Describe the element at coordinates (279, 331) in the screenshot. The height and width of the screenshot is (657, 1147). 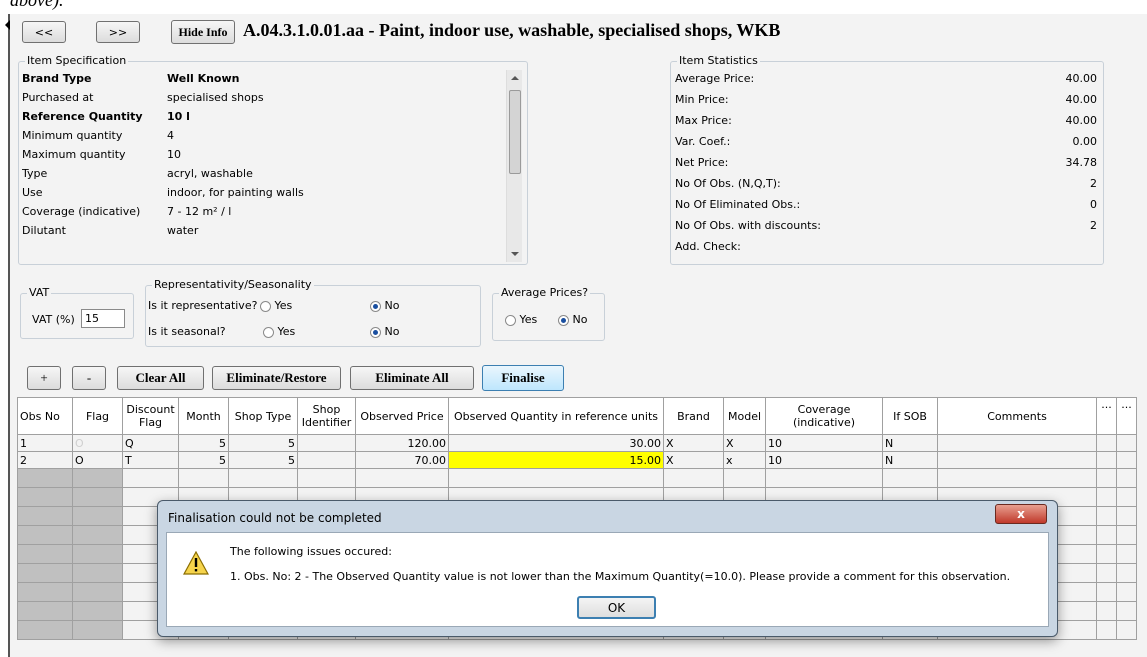
I see `seasonal-yes-option: Yes` at that location.